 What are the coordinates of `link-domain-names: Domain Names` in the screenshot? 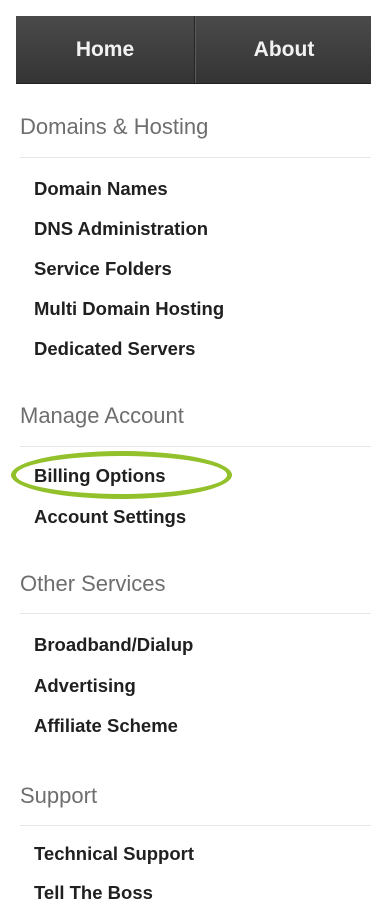 It's located at (101, 189).